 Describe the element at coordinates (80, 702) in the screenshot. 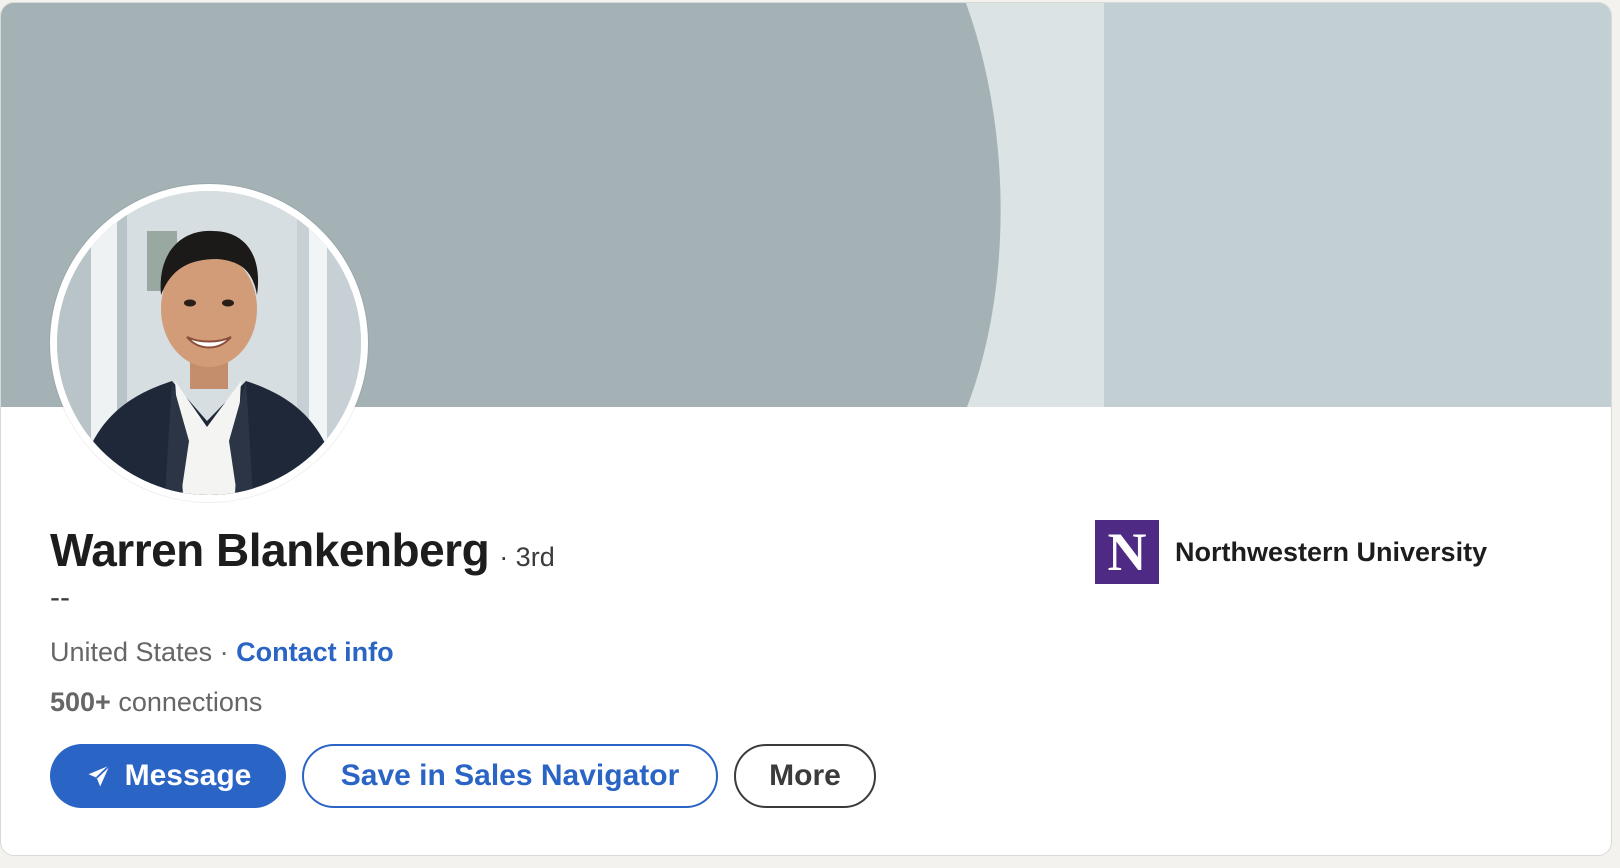

I see `connections-count: 500+` at that location.